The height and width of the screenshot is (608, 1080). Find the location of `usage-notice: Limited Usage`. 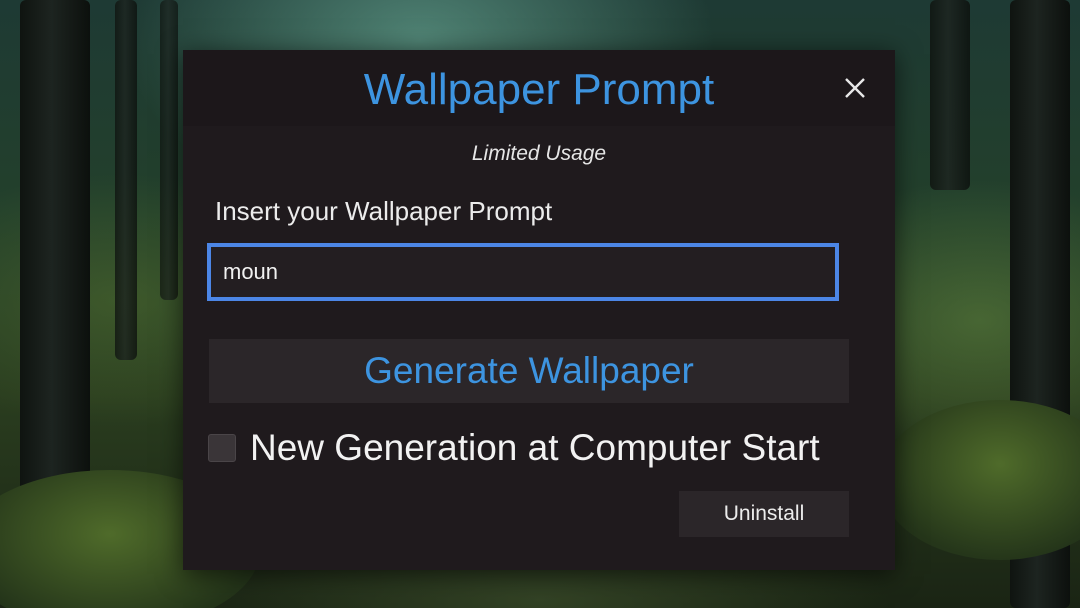

usage-notice: Limited Usage is located at coordinates (539, 153).